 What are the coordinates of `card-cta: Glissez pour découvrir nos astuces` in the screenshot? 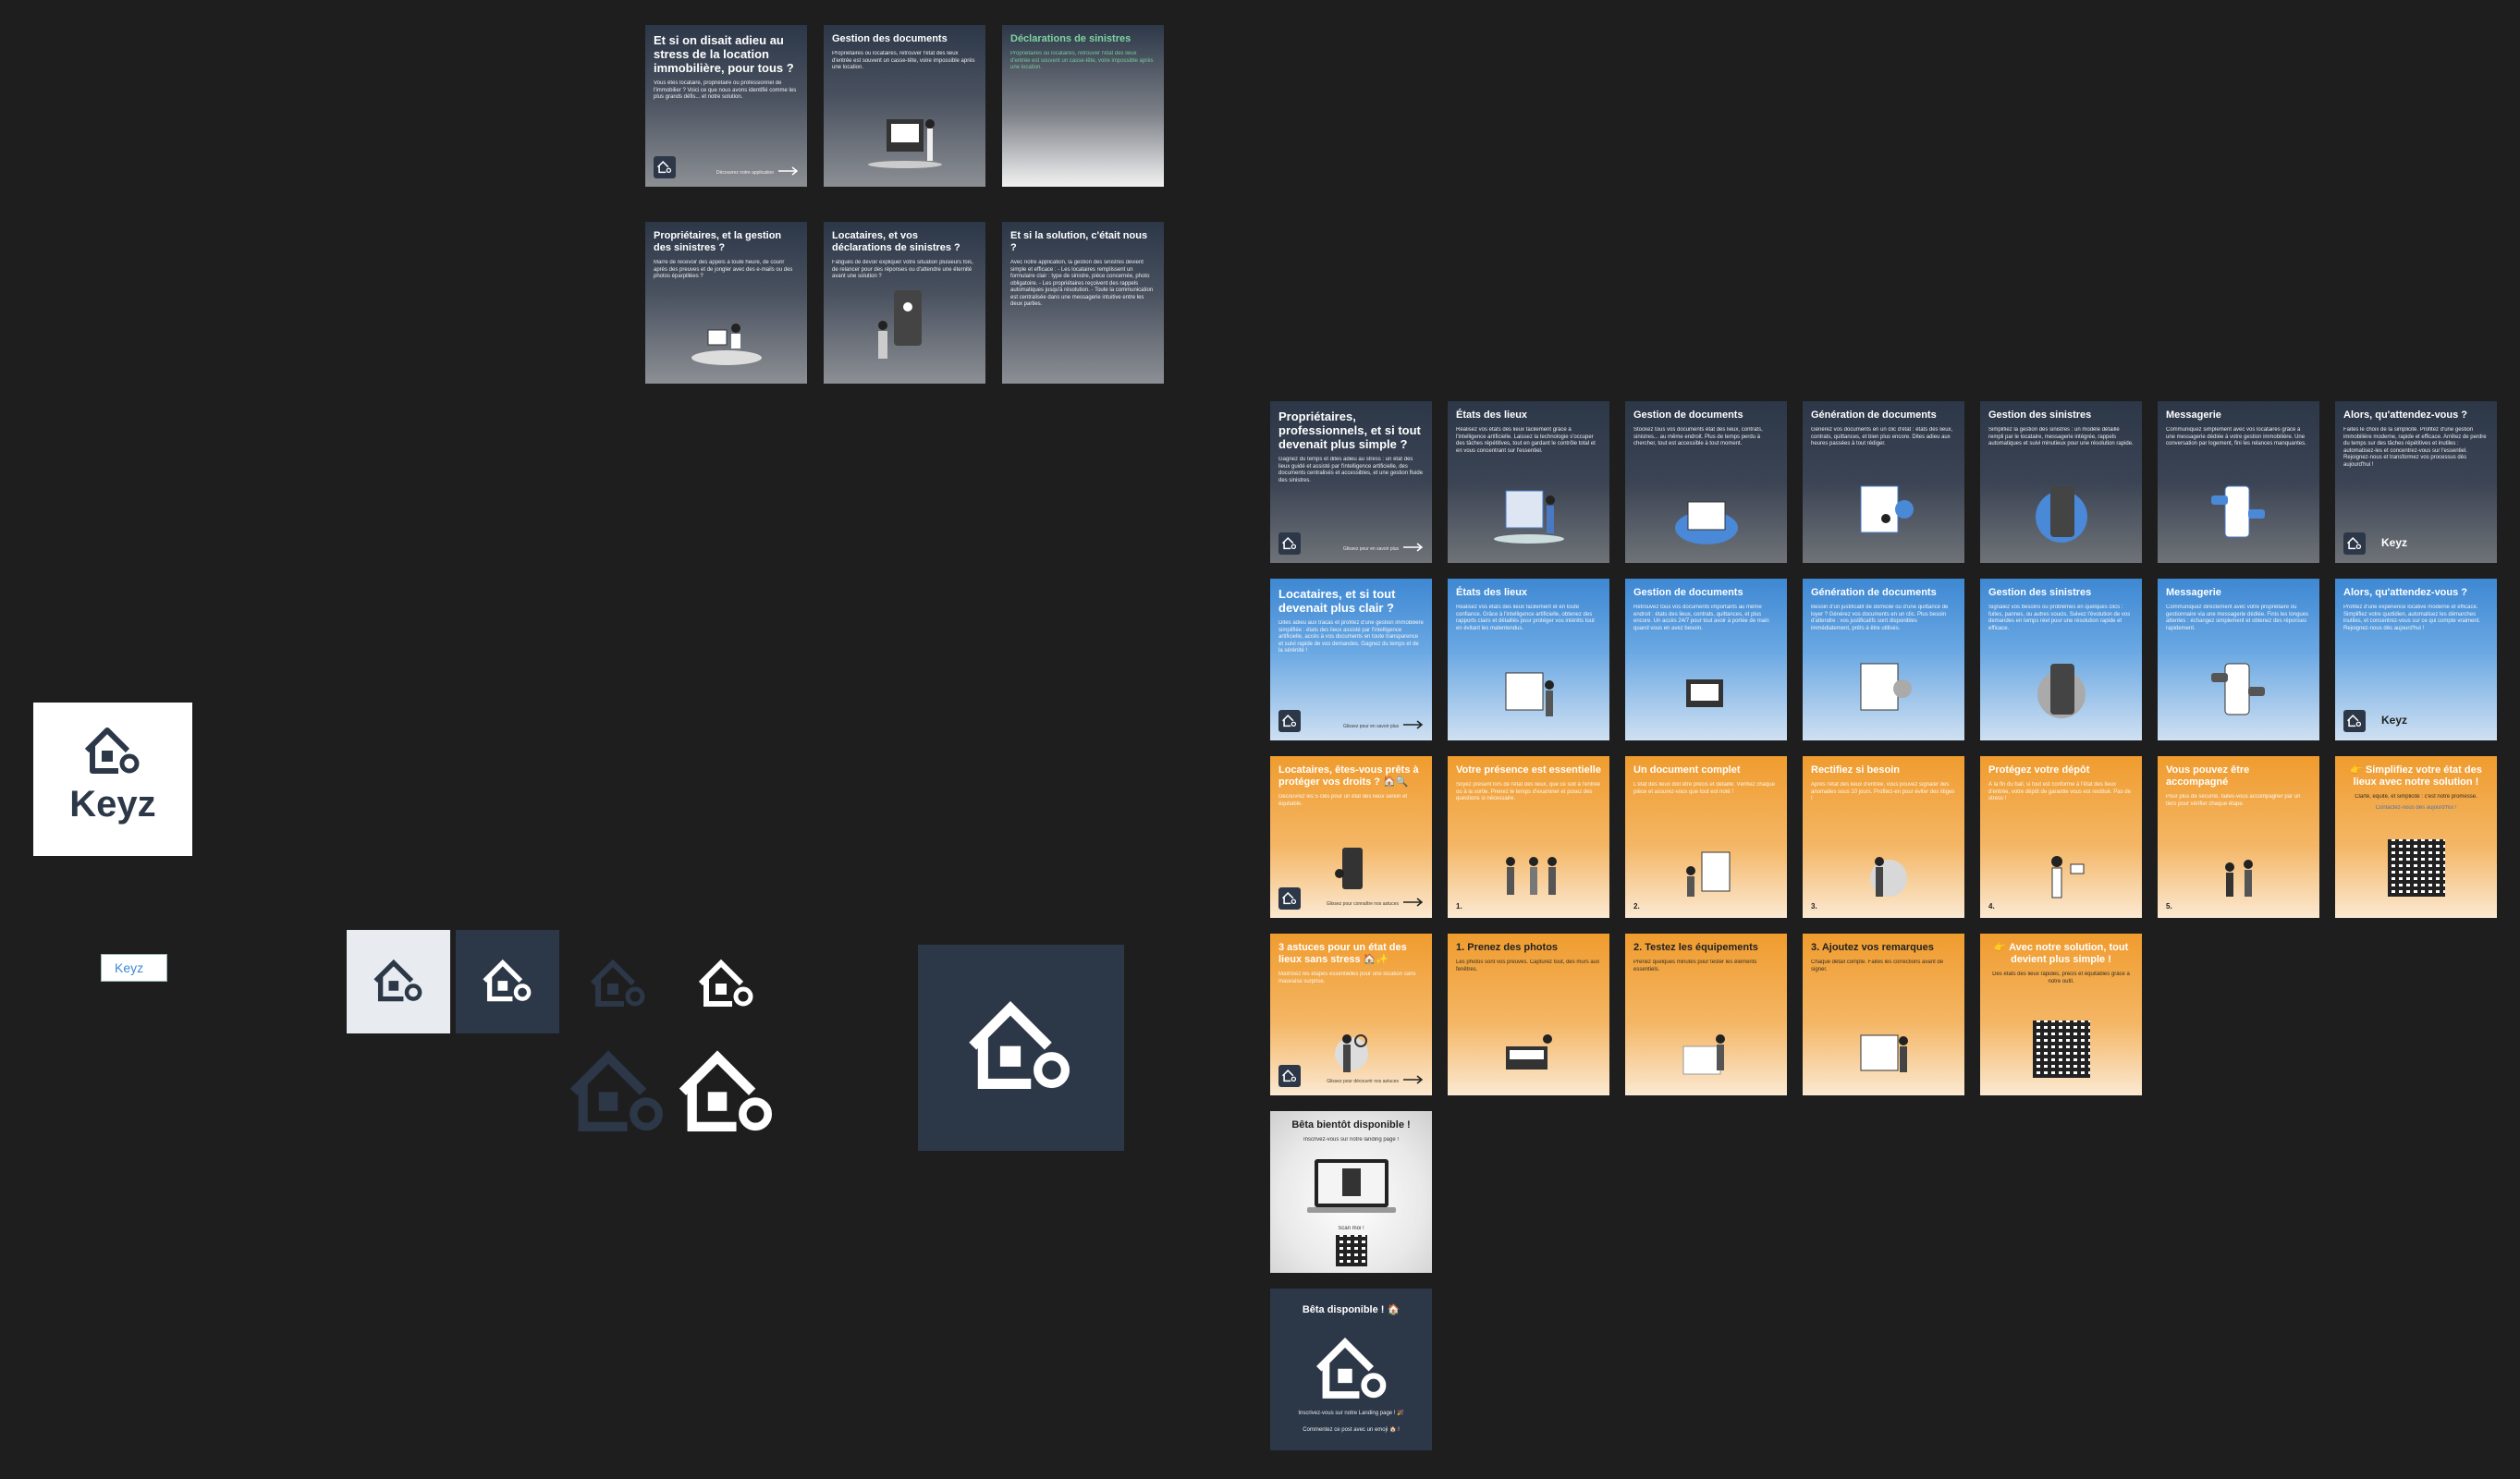 It's located at (1363, 1081).